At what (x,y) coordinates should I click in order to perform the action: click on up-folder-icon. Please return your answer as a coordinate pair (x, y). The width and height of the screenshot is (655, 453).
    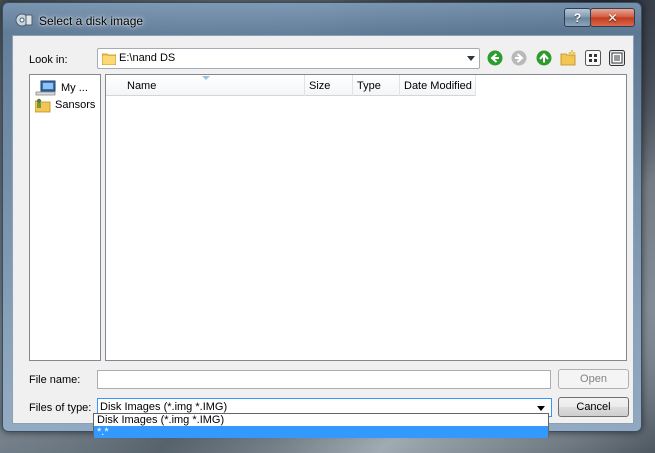
    Looking at the image, I should click on (544, 58).